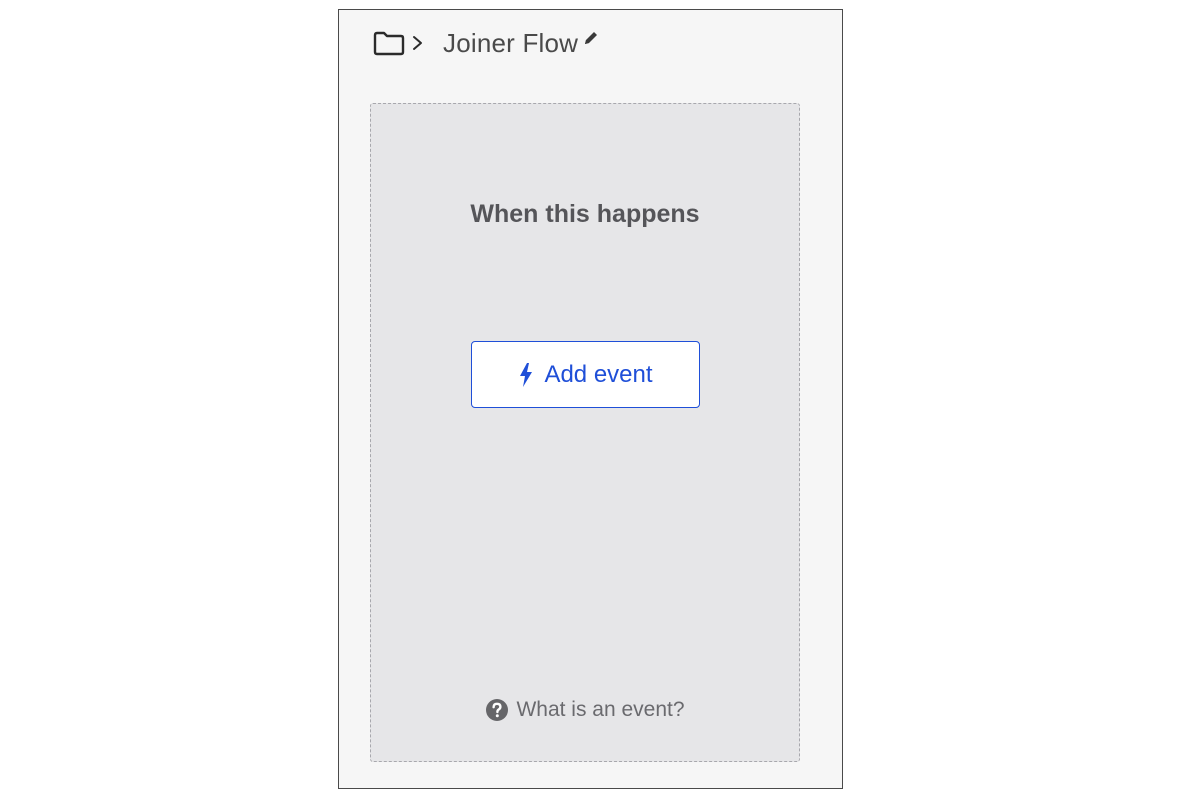 The width and height of the screenshot is (1186, 806). Describe the element at coordinates (497, 710) in the screenshot. I see `question-circle-icon` at that location.